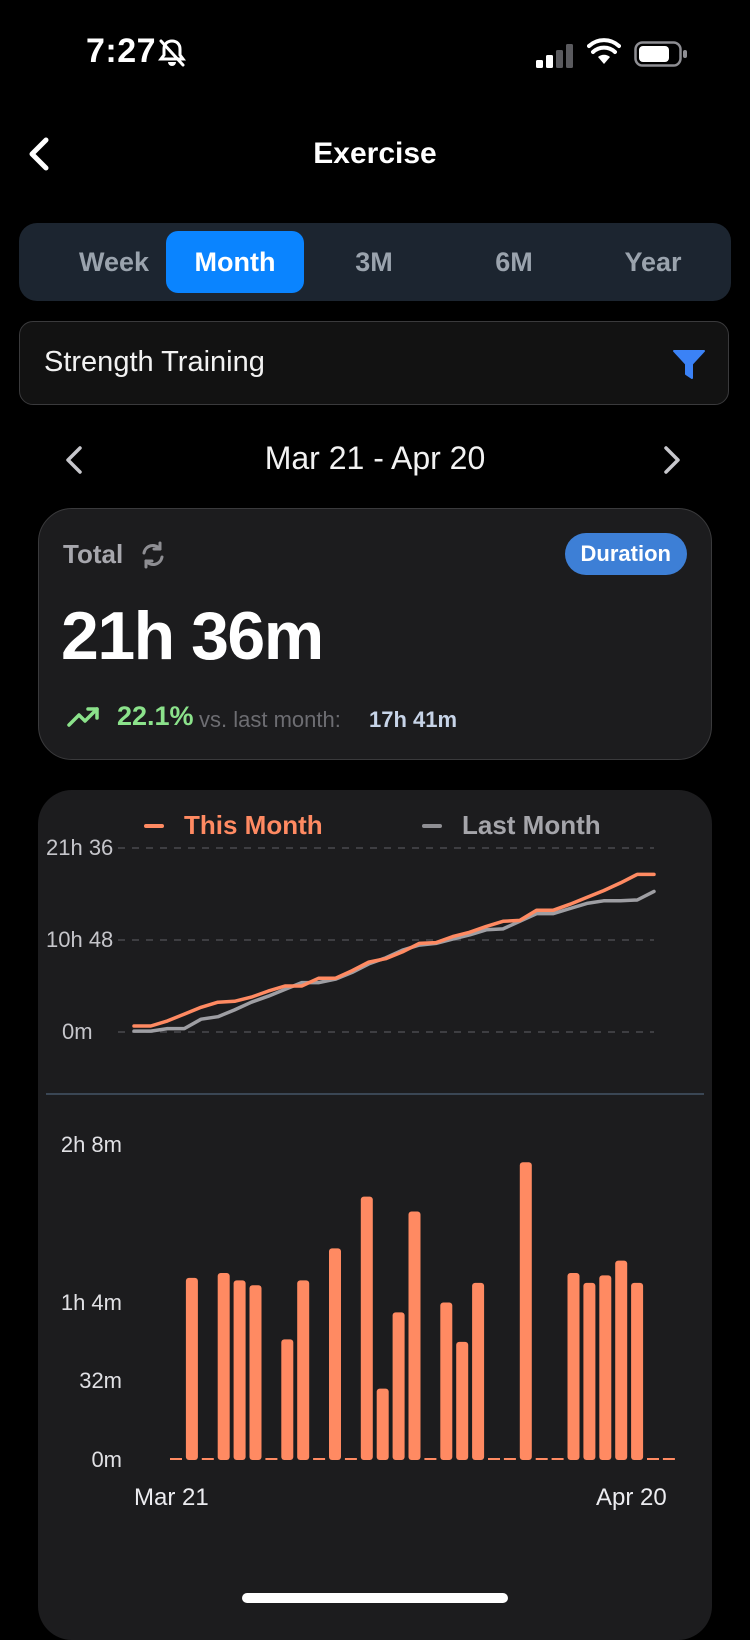 This screenshot has width=750, height=1640. What do you see at coordinates (375, 458) in the screenshot?
I see `date-range: Mar 21 - Apr 20` at bounding box center [375, 458].